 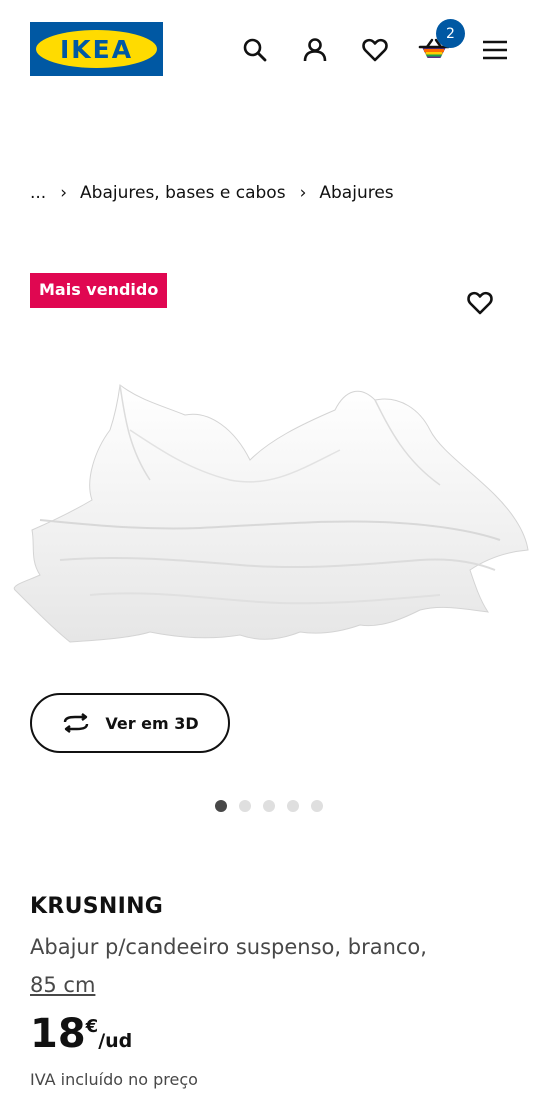 I want to click on price-currency: €, so click(x=92, y=1026).